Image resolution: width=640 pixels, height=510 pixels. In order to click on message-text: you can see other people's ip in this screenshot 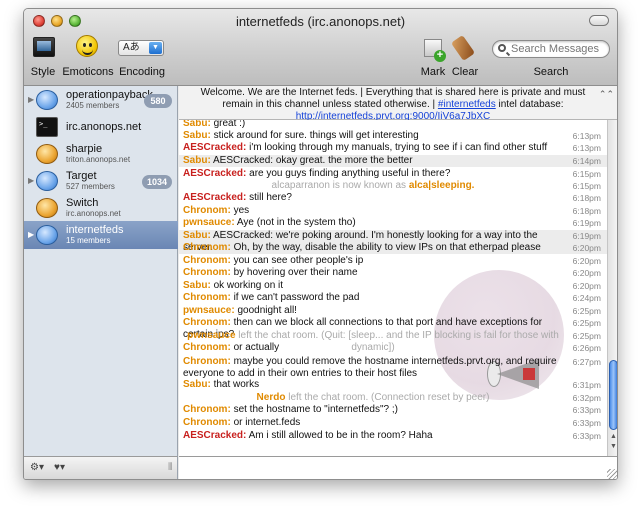, I will do `click(298, 260)`.